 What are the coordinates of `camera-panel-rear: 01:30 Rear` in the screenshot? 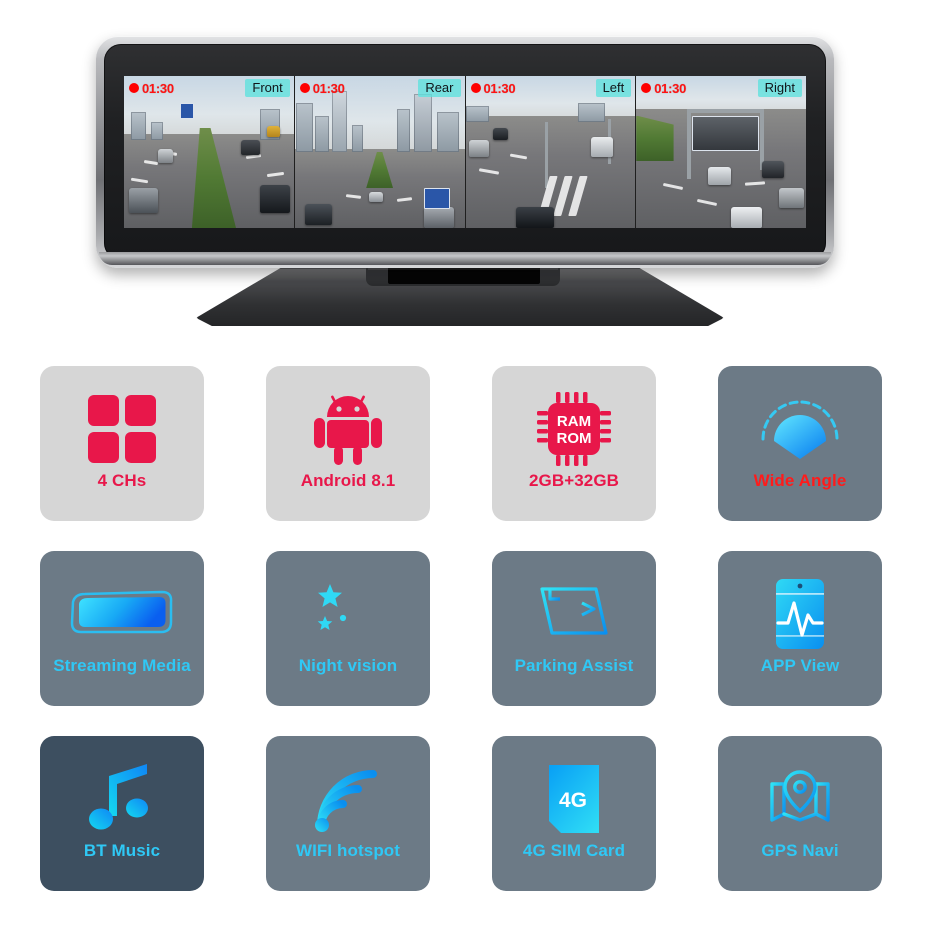 It's located at (380, 152).